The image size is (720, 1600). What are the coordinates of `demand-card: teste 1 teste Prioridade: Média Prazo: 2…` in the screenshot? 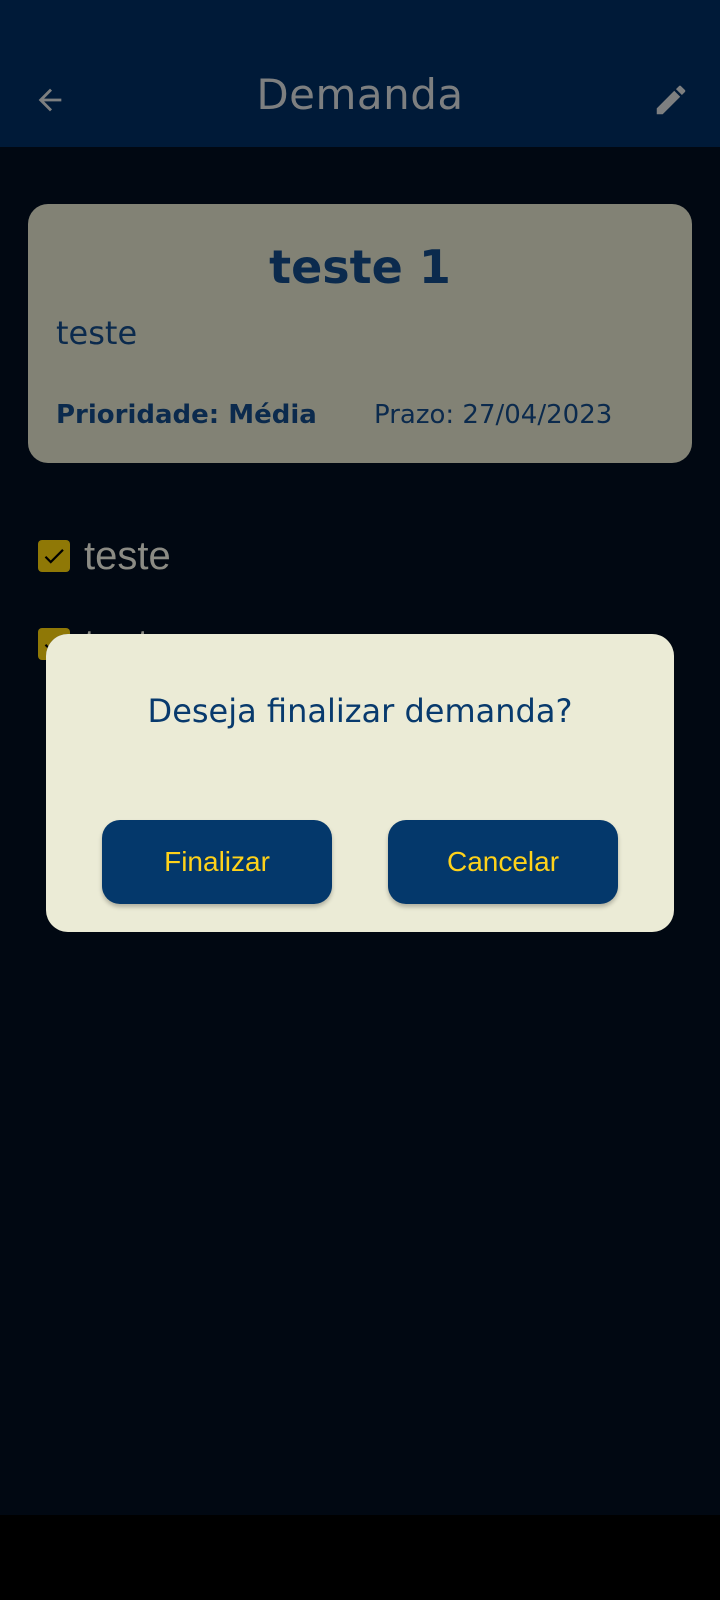 It's located at (360, 333).